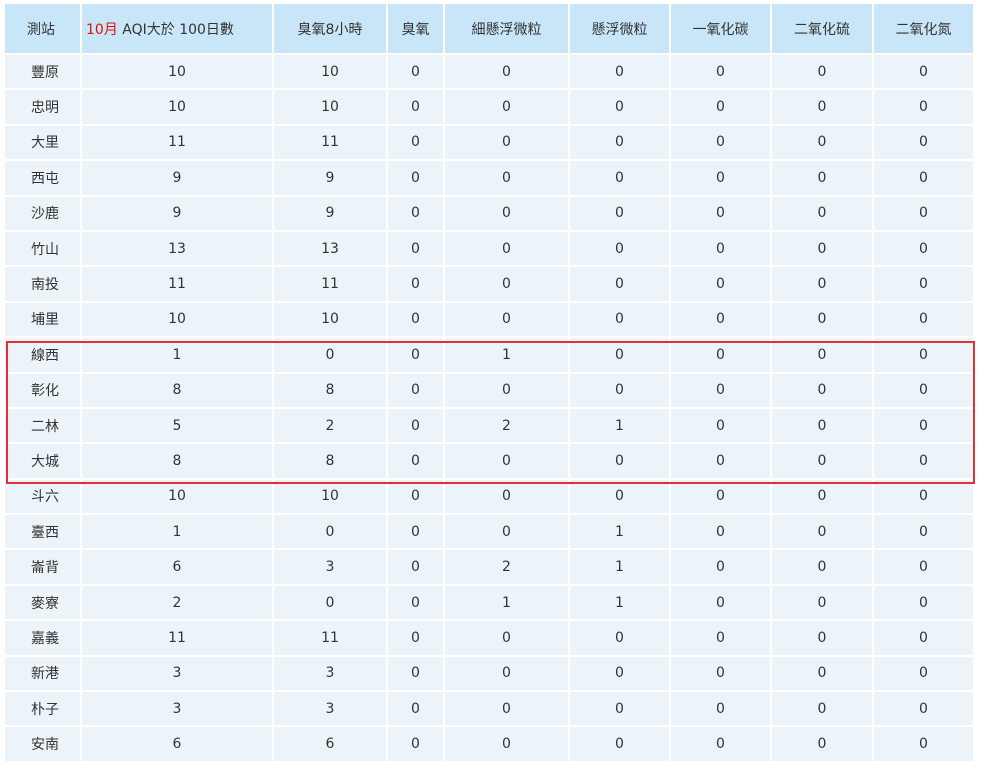  What do you see at coordinates (42, 142) in the screenshot?
I see `cell-station: 大里` at bounding box center [42, 142].